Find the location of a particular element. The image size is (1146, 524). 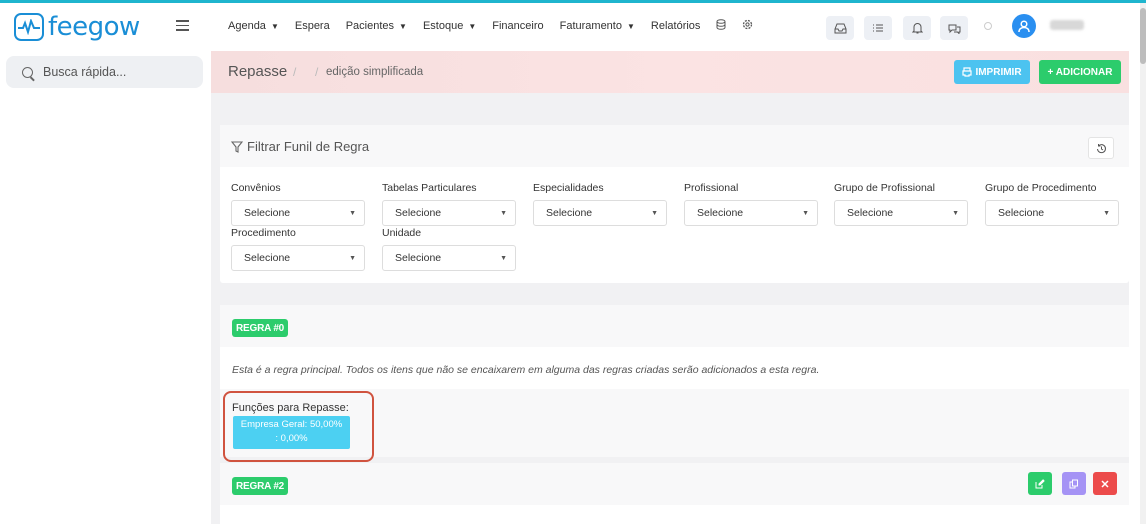

checklist-icon is located at coordinates (878, 28).